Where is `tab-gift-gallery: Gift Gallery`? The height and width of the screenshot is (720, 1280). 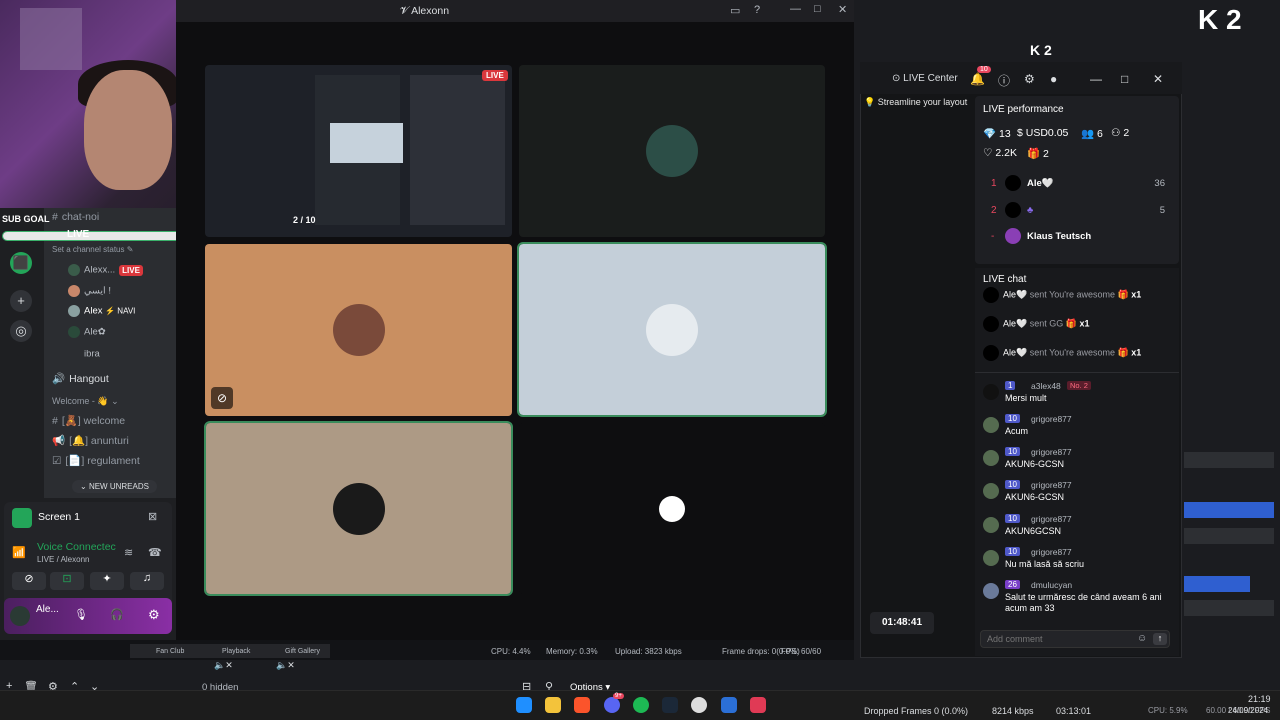
tab-gift-gallery: Gift Gallery is located at coordinates (302, 651).